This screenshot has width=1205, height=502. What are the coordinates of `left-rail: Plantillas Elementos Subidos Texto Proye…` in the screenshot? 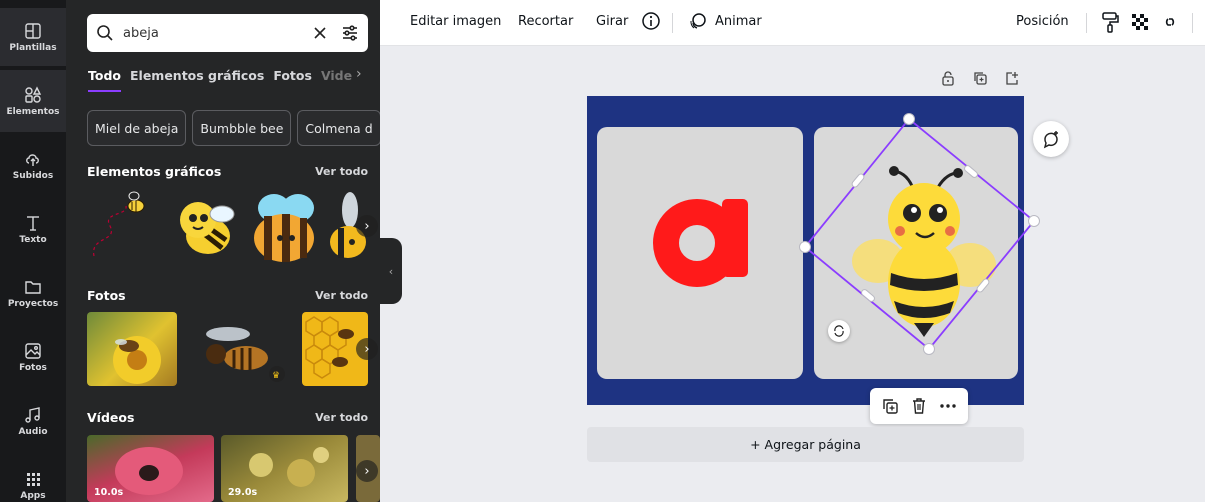 It's located at (33, 251).